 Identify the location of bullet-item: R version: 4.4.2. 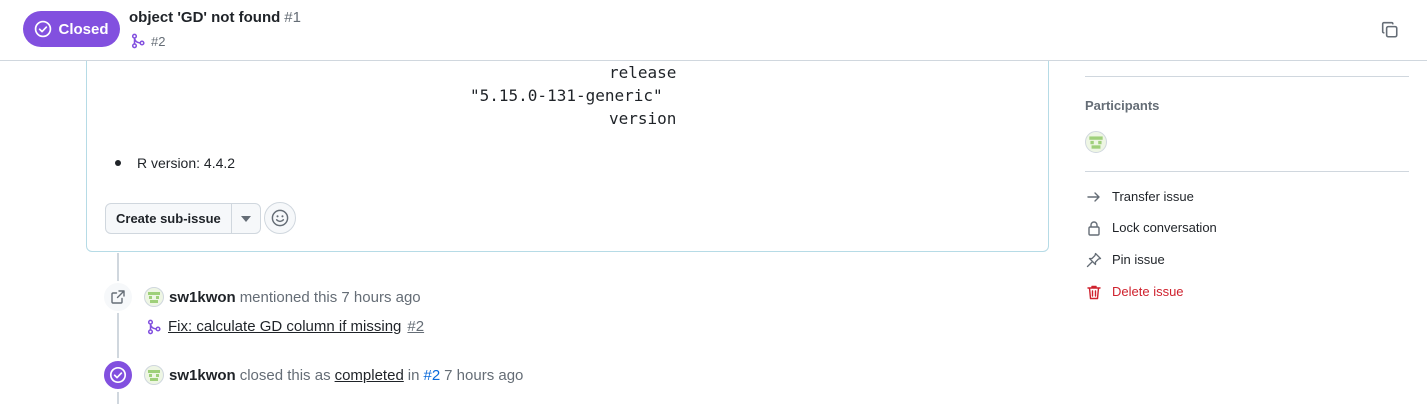
(175, 163).